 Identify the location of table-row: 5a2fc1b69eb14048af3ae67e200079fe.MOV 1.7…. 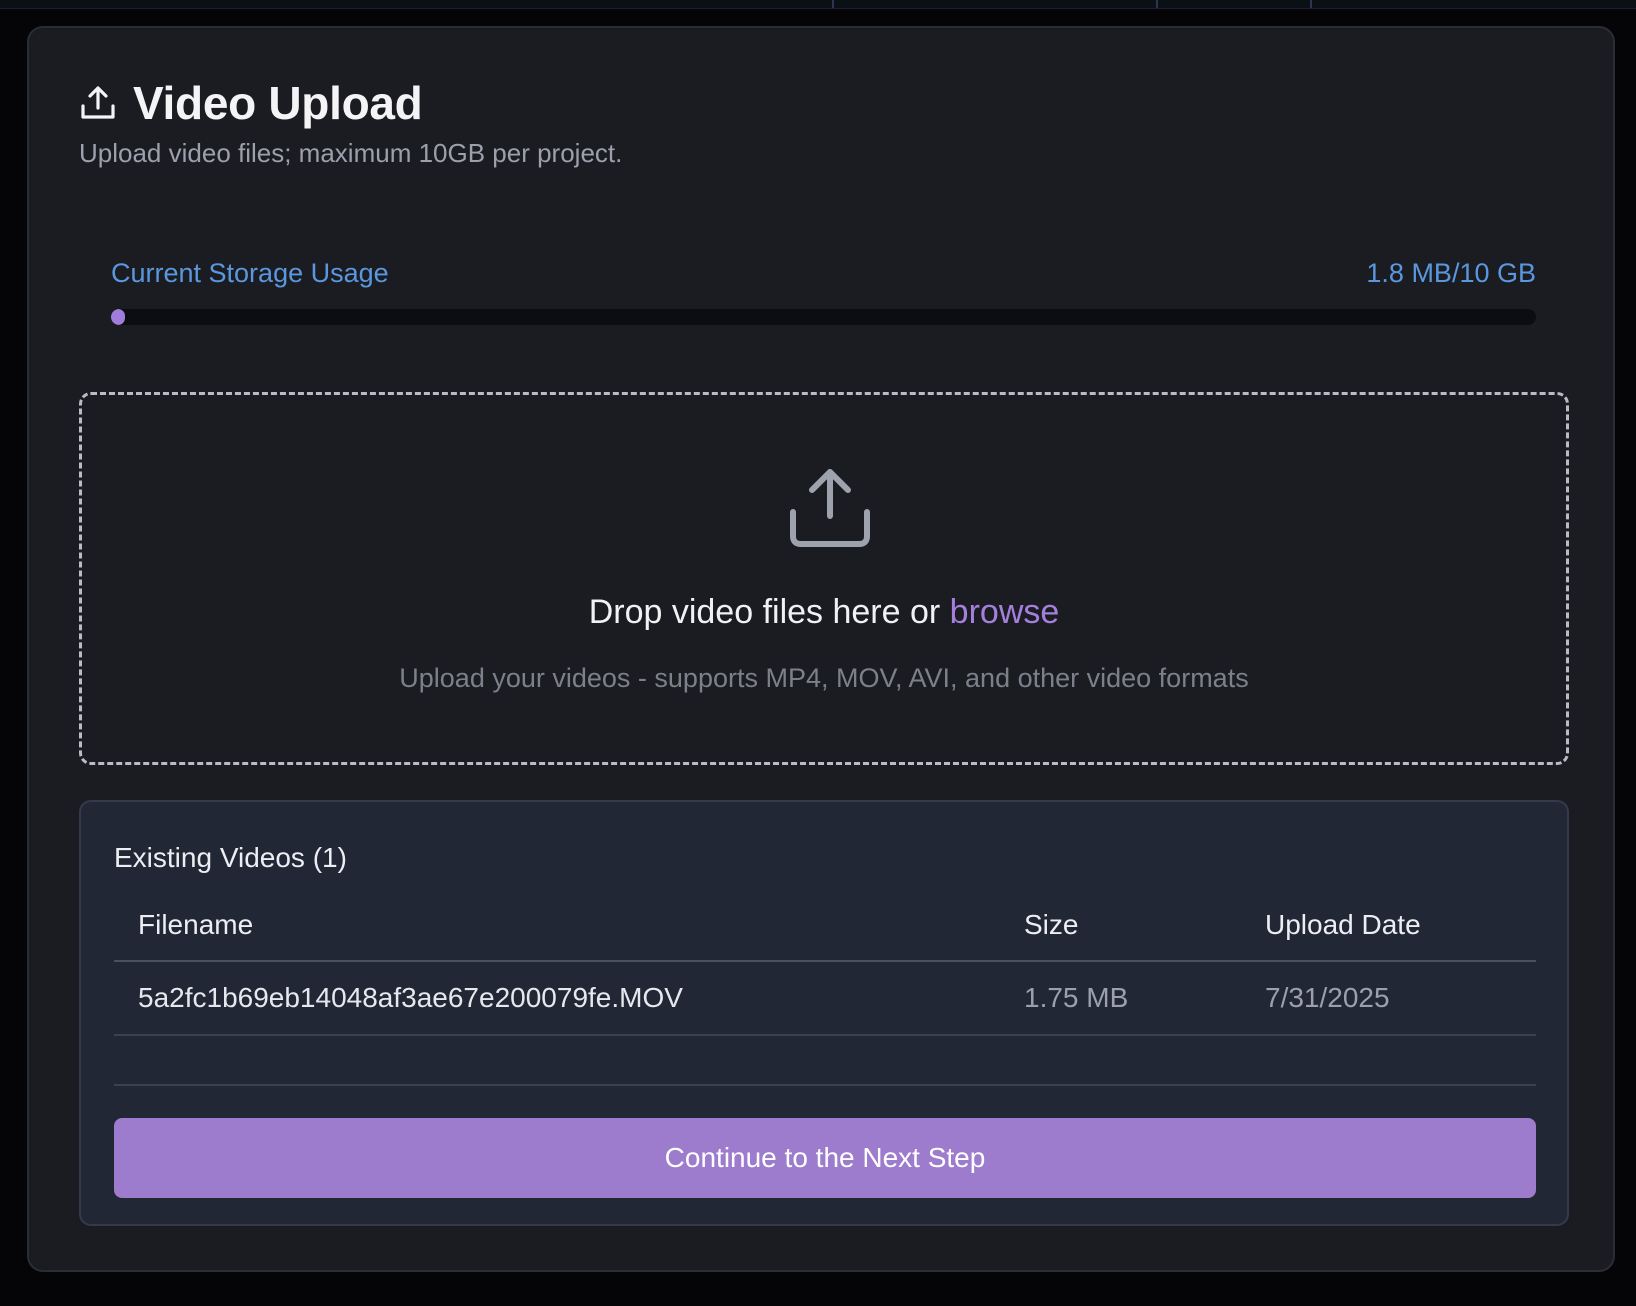
(825, 998).